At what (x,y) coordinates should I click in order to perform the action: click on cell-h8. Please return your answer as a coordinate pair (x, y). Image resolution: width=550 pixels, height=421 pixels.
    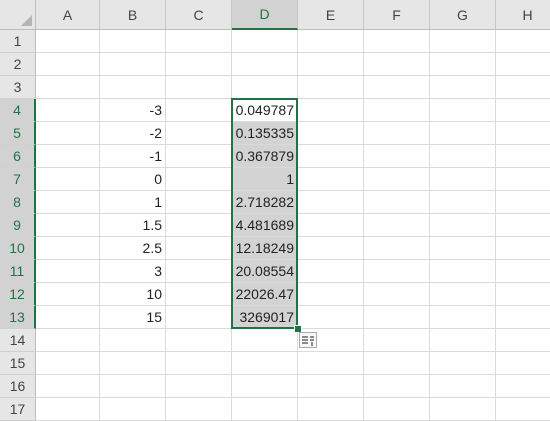
    Looking at the image, I should click on (523, 202).